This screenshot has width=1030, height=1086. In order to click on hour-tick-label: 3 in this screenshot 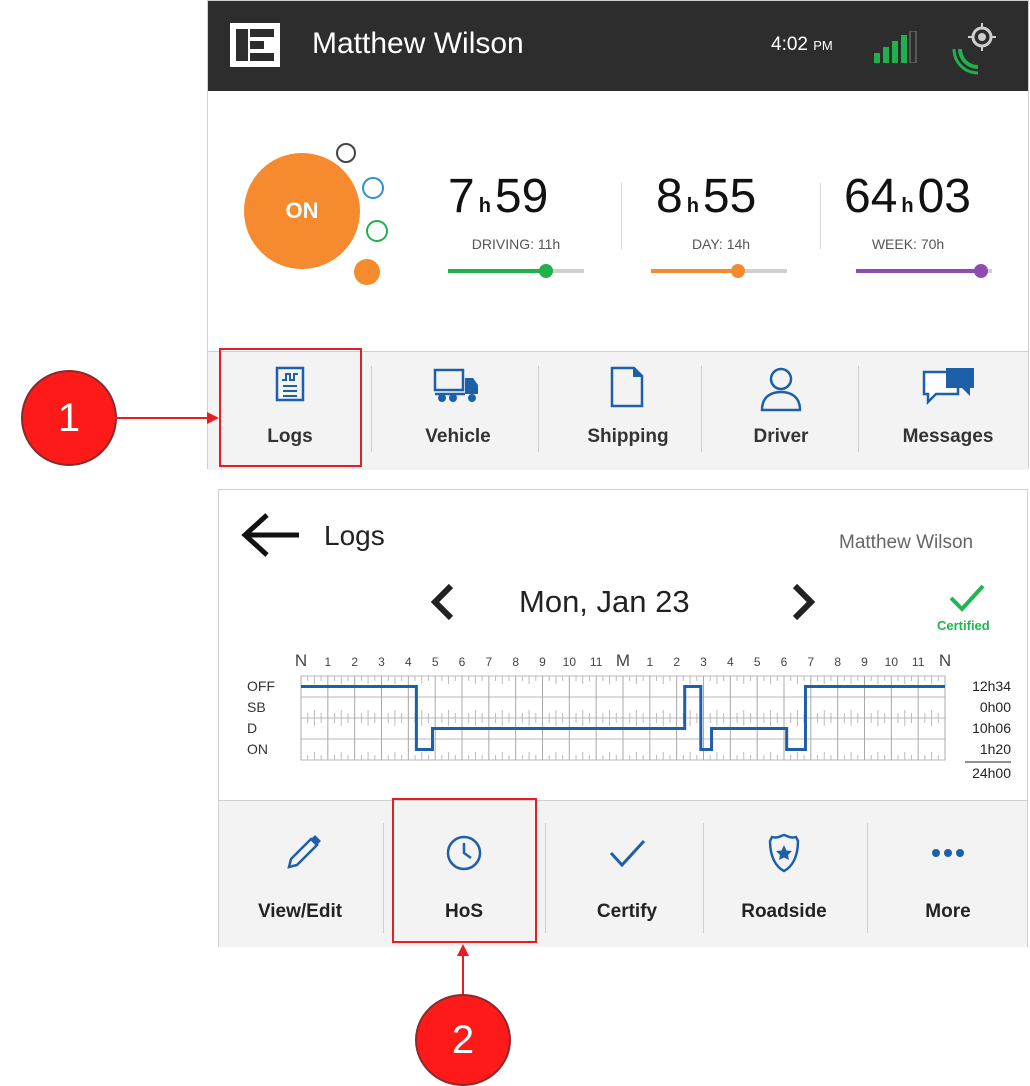, I will do `click(703, 662)`.